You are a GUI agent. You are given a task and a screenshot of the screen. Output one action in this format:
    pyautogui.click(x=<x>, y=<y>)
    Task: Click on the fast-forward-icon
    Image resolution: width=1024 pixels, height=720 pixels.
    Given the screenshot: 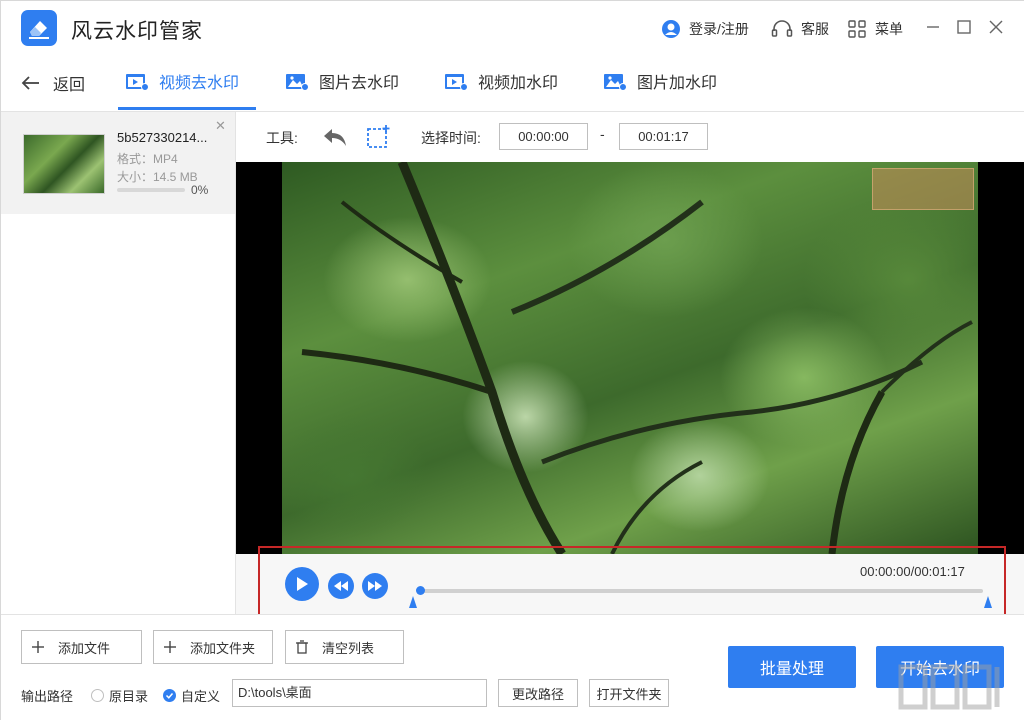 What is the action you would take?
    pyautogui.click(x=375, y=586)
    